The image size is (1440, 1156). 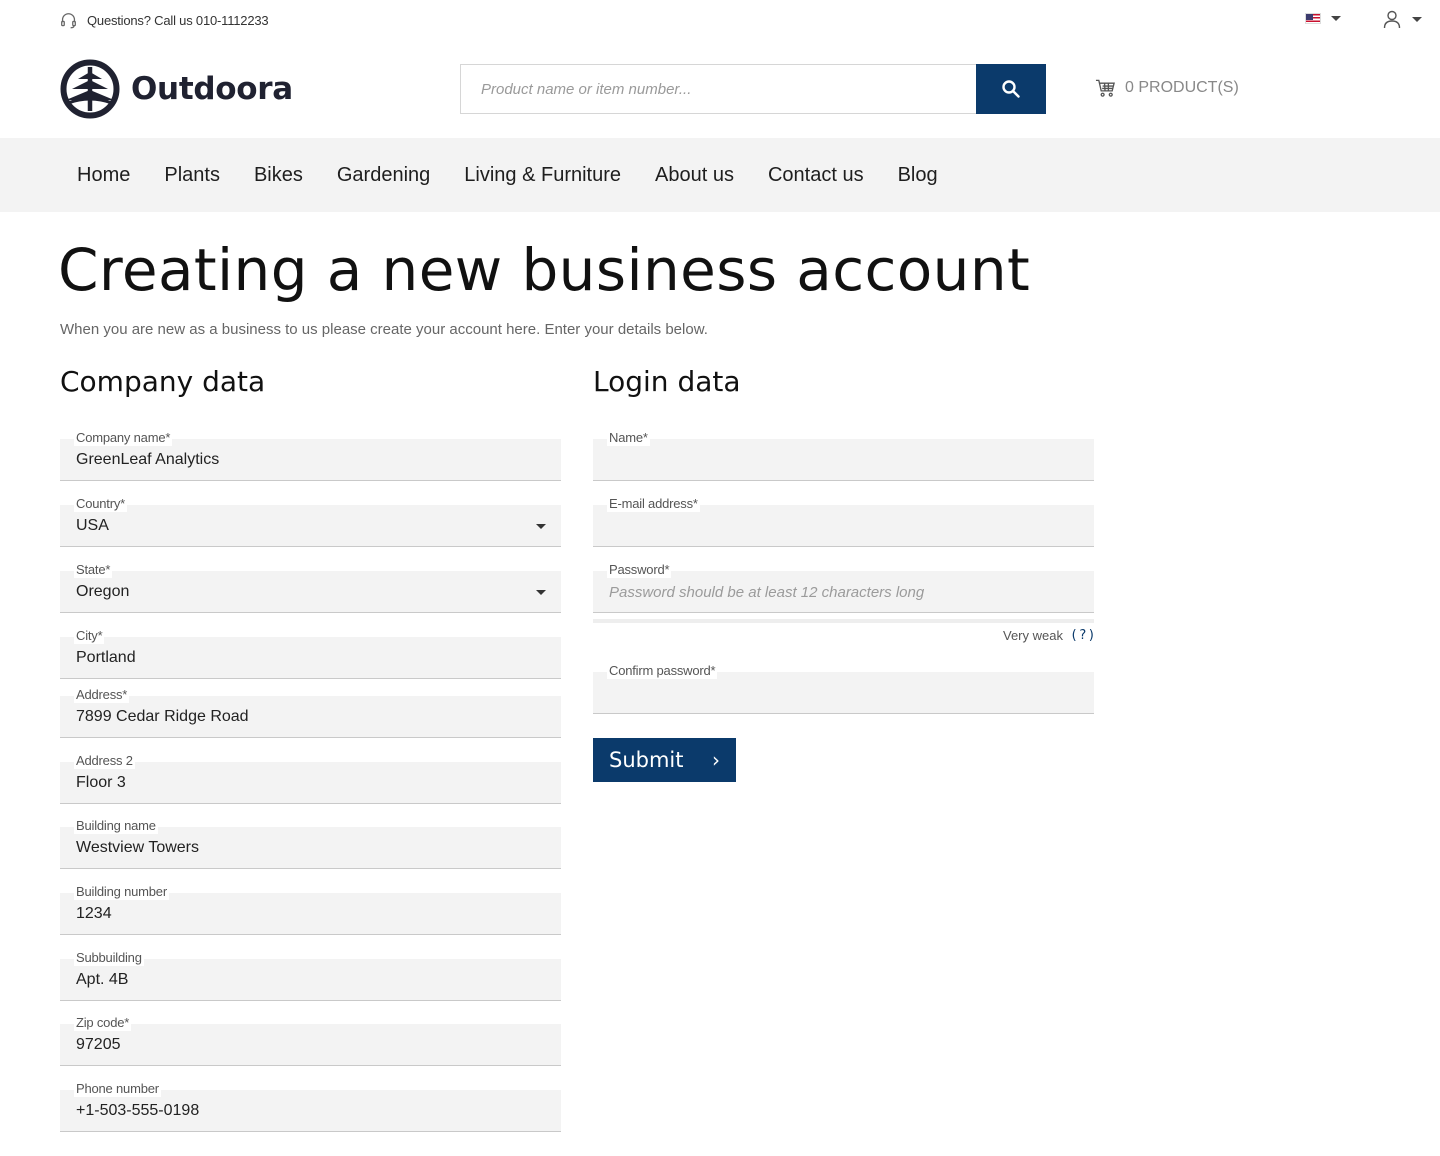 I want to click on brand-name: Outdoora, so click(x=212, y=89).